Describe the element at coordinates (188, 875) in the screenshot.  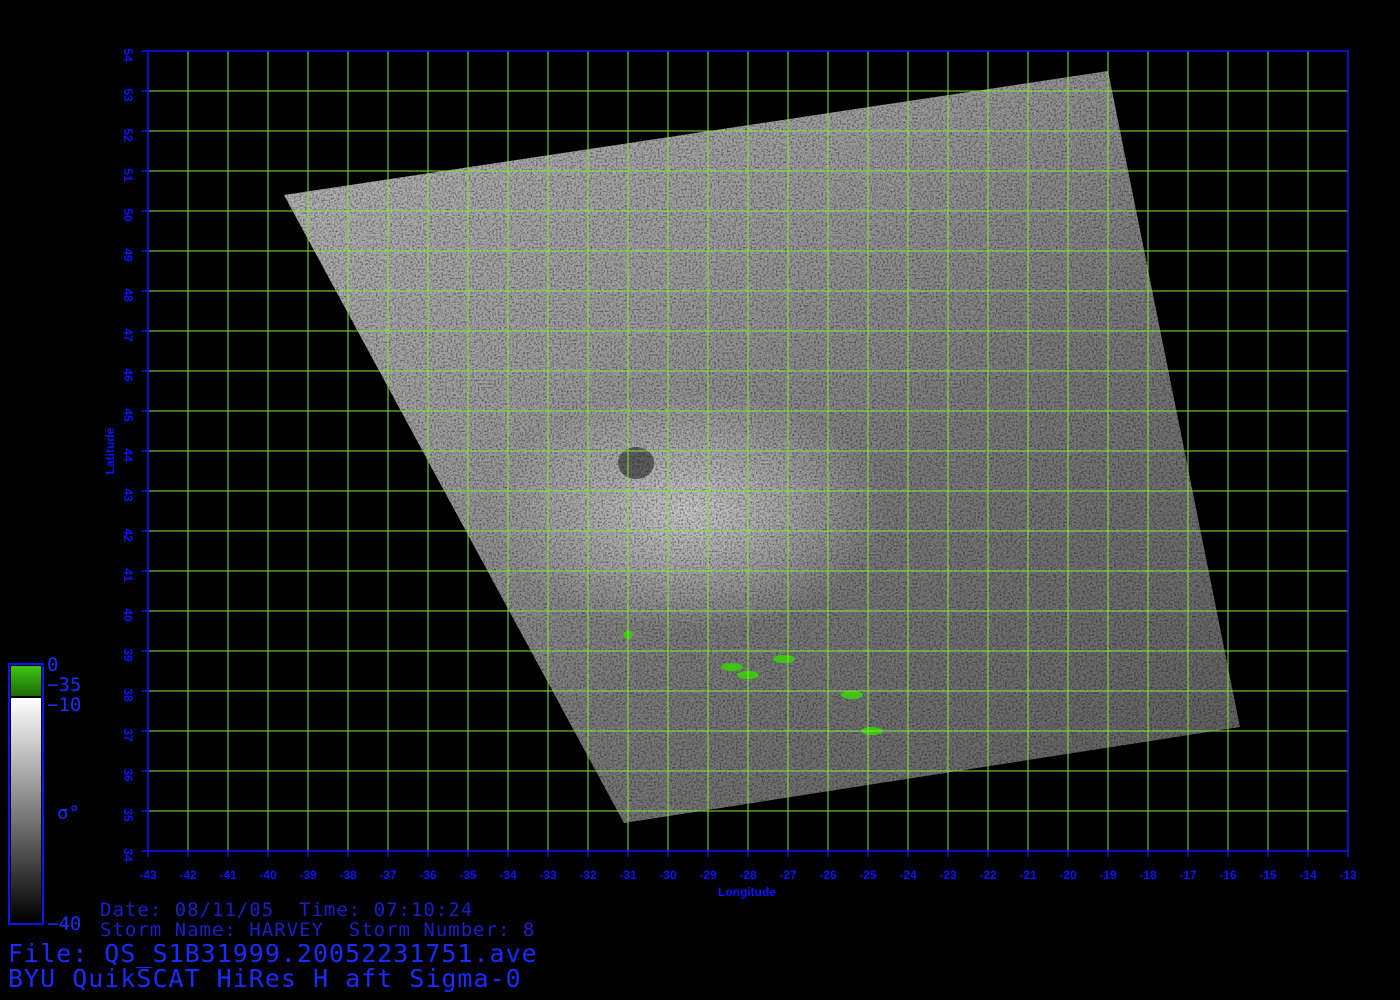
I see `x-tick-label: -42` at that location.